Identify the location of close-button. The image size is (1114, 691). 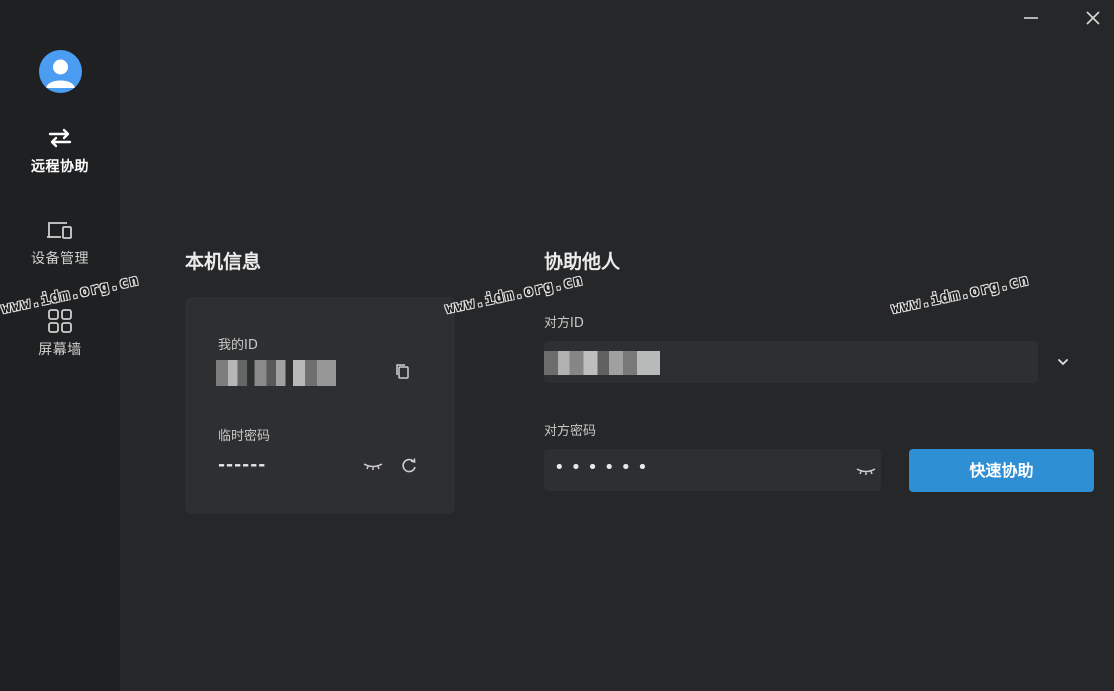
(1093, 18).